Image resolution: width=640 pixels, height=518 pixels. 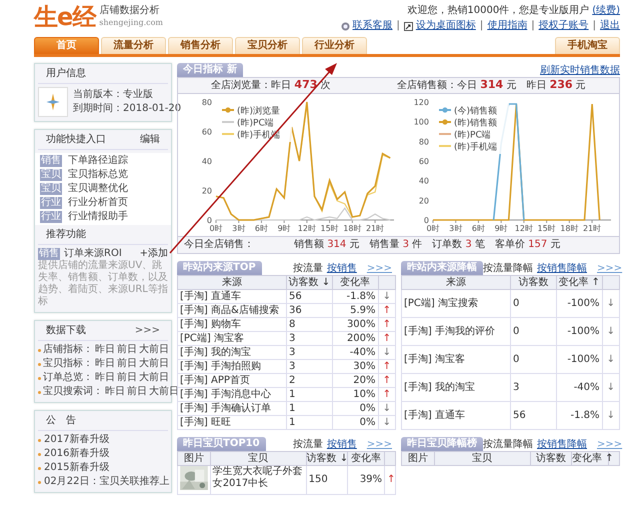 What do you see at coordinates (93, 254) in the screenshot?
I see `feature-name: 订单来源ROI` at bounding box center [93, 254].